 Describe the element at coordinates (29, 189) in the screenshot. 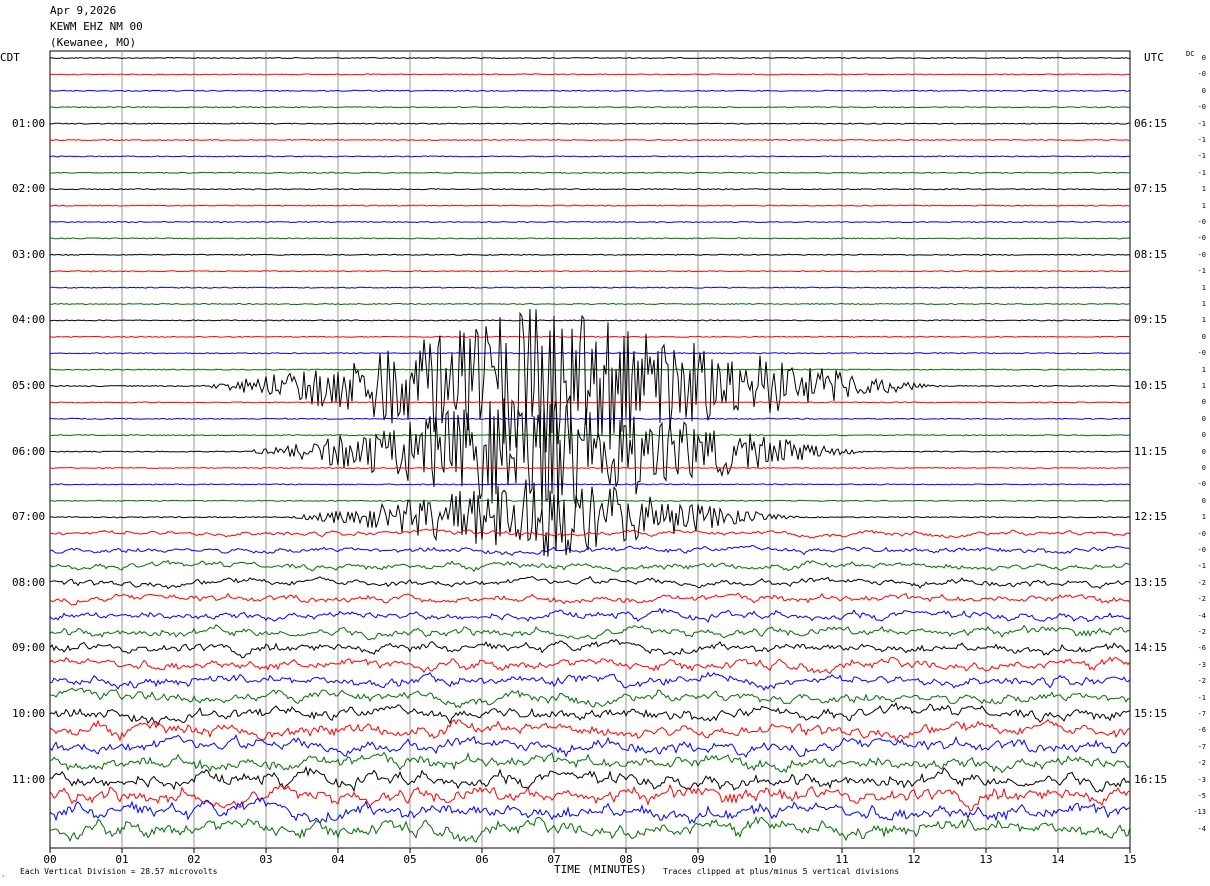

I see `cdt-time-label: 02:00` at that location.